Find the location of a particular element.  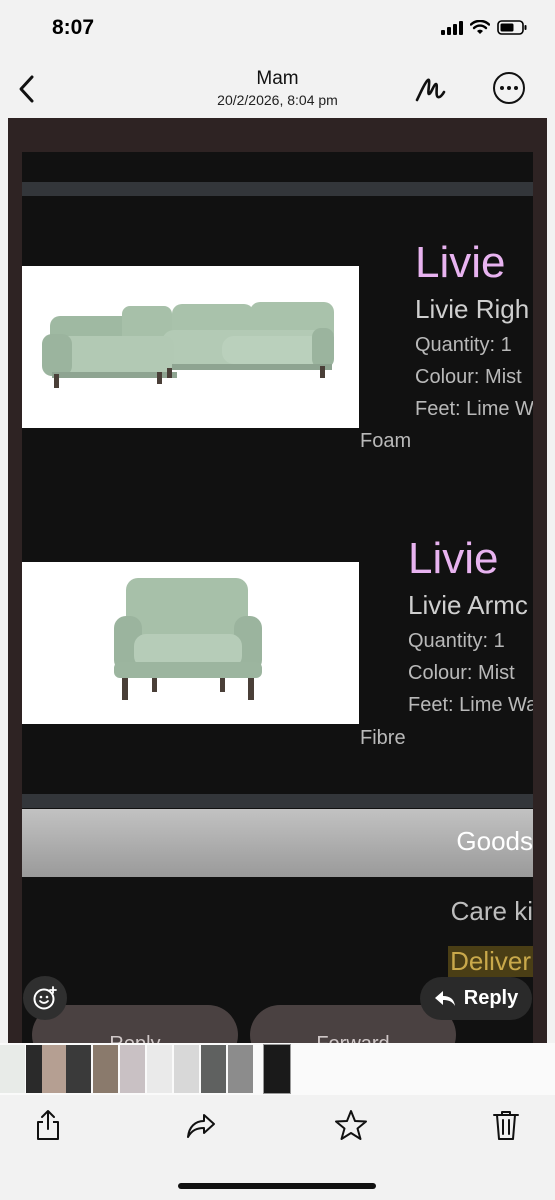

armchair-illustration is located at coordinates (188, 639).